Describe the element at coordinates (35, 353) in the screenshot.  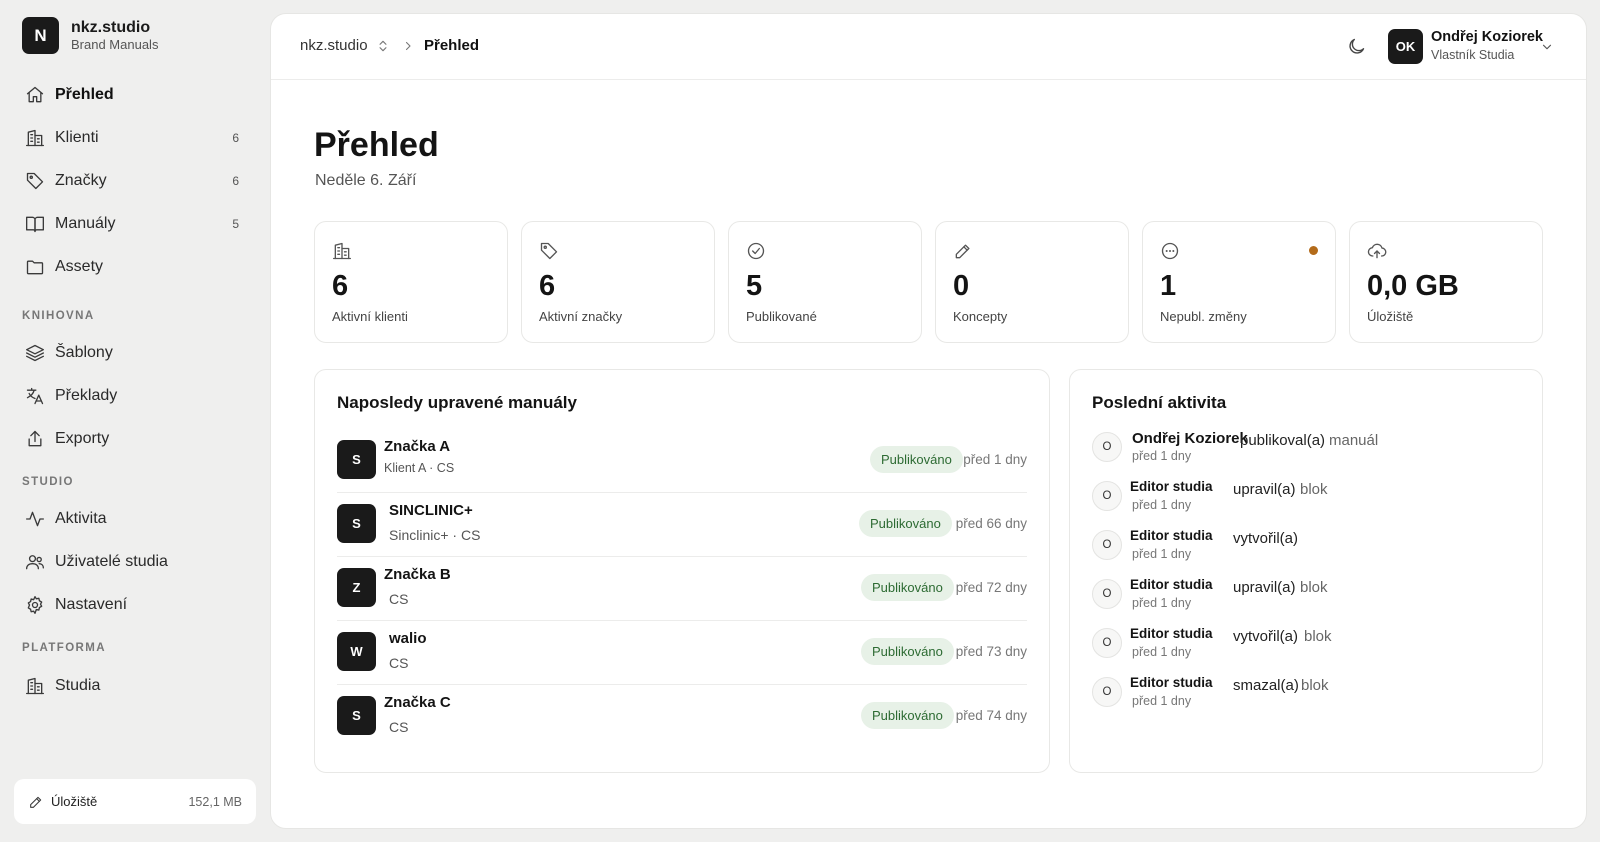
I see `layers-icon` at that location.